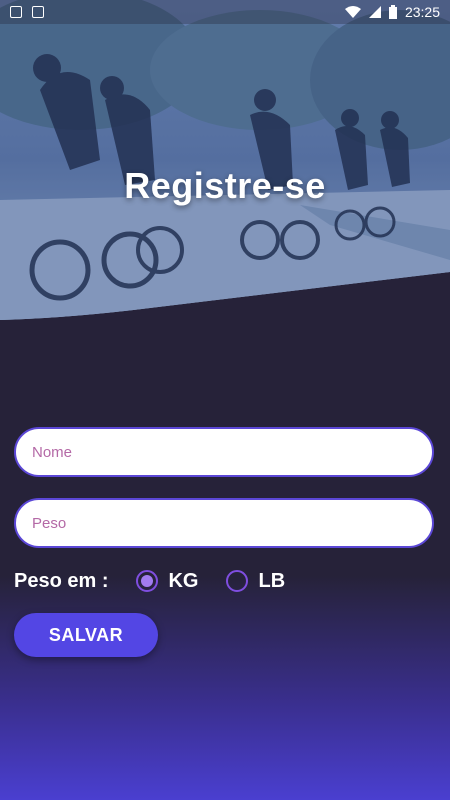 The width and height of the screenshot is (450, 800). What do you see at coordinates (225, 12) in the screenshot?
I see `status-bar: 23:25` at bounding box center [225, 12].